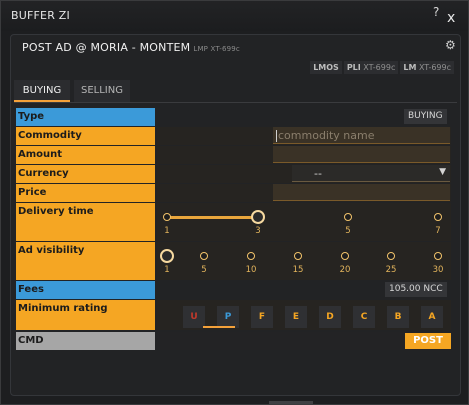 The image size is (469, 405). What do you see at coordinates (391, 270) in the screenshot?
I see `slider-tick-label: 25` at bounding box center [391, 270].